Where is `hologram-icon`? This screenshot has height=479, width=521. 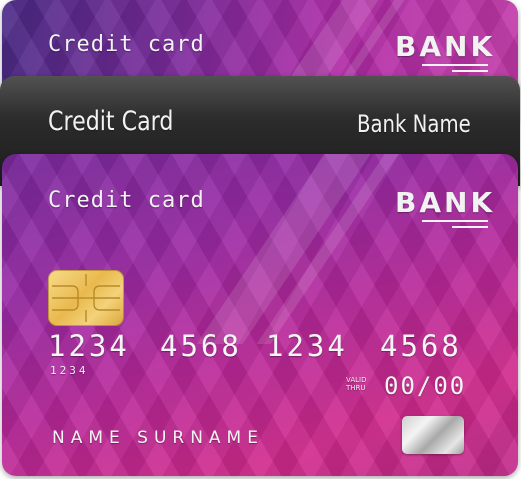
hologram-icon is located at coordinates (433, 435).